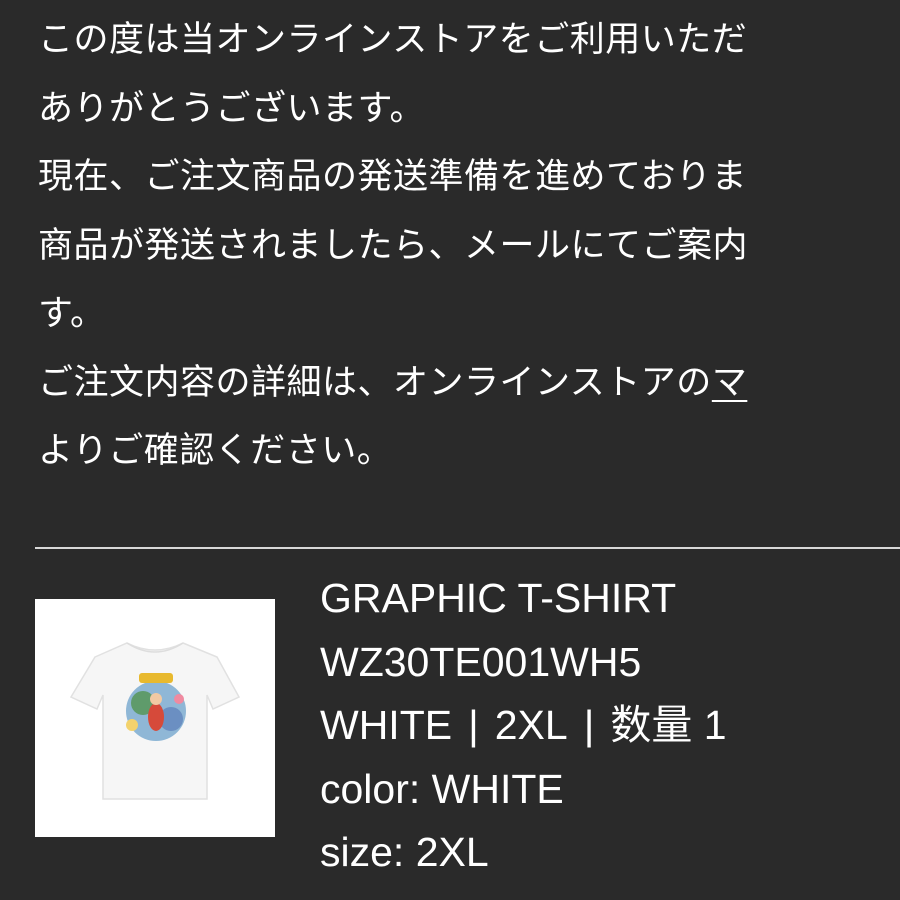 The height and width of the screenshot is (900, 900). I want to click on message-line: この度は当オンラインストアをご利用いただ, so click(393, 40).